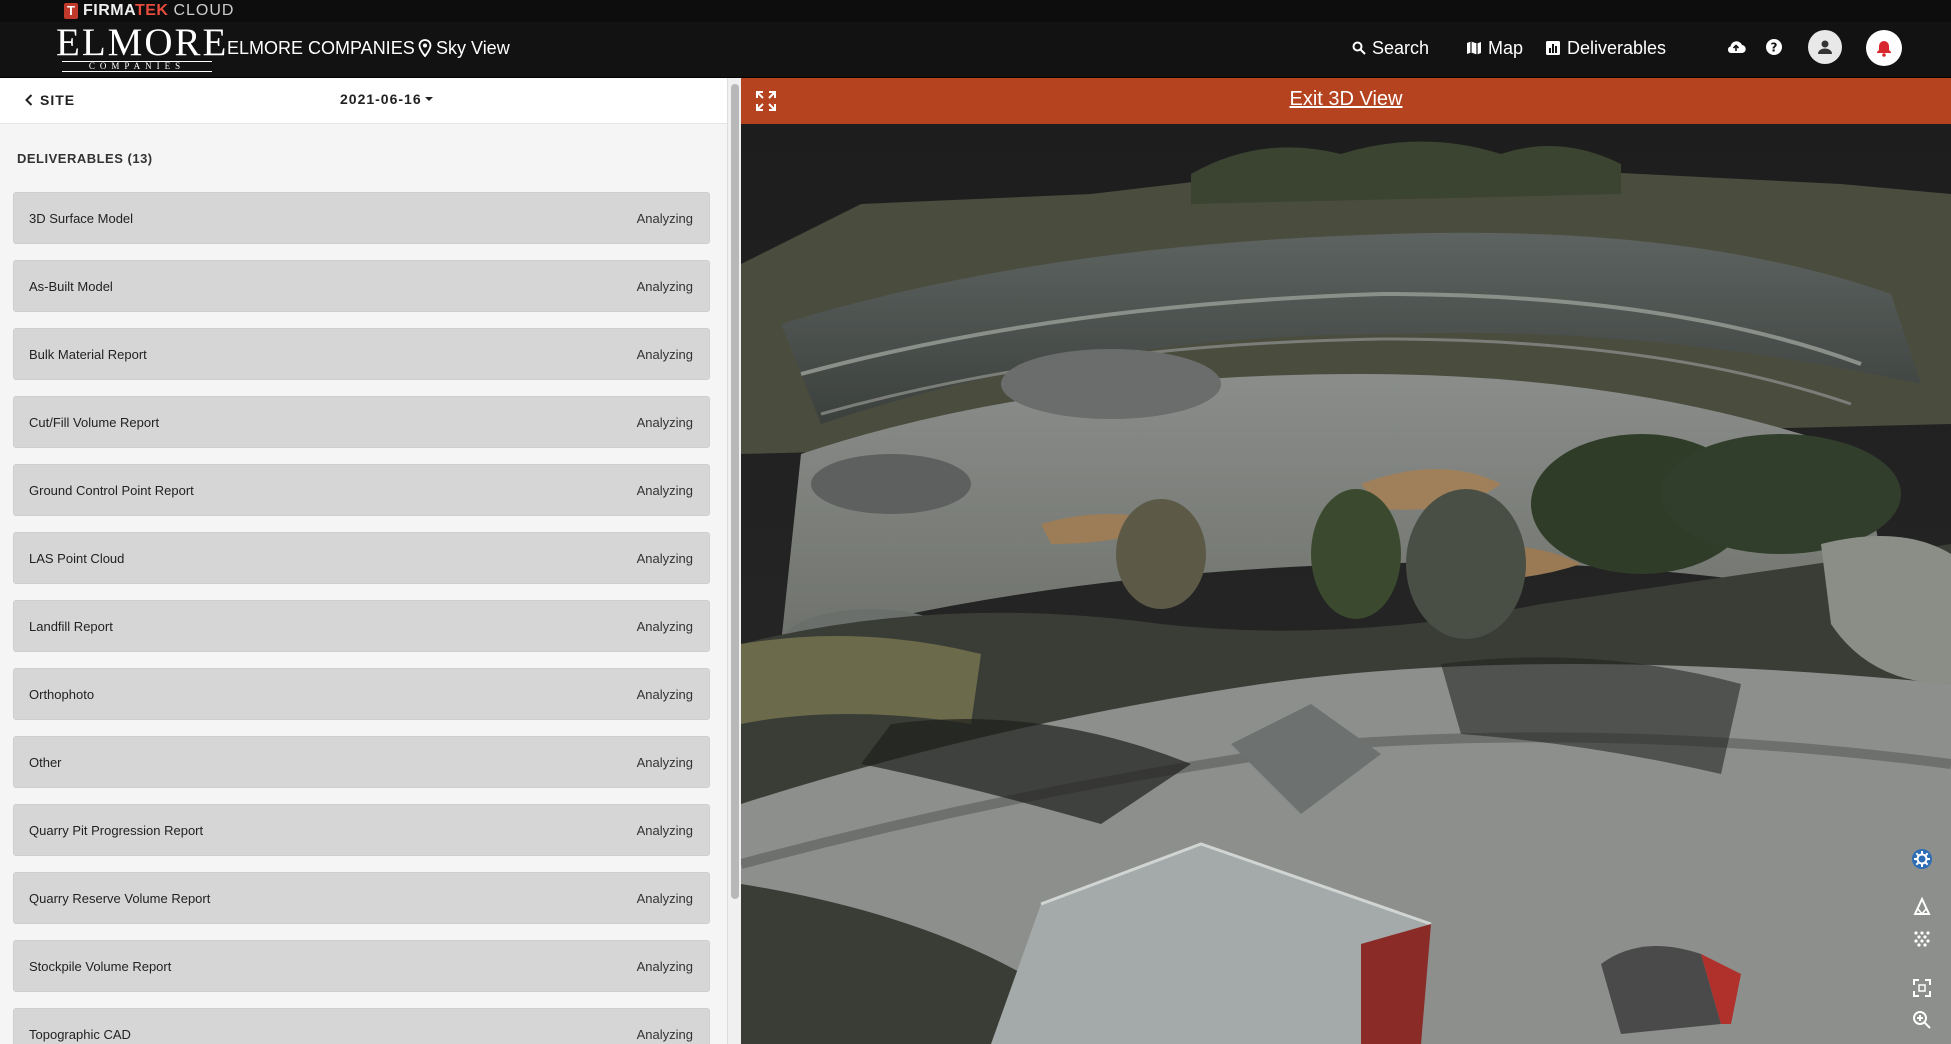  Describe the element at coordinates (71, 626) in the screenshot. I see `deliverable-name: Landfill Report` at that location.